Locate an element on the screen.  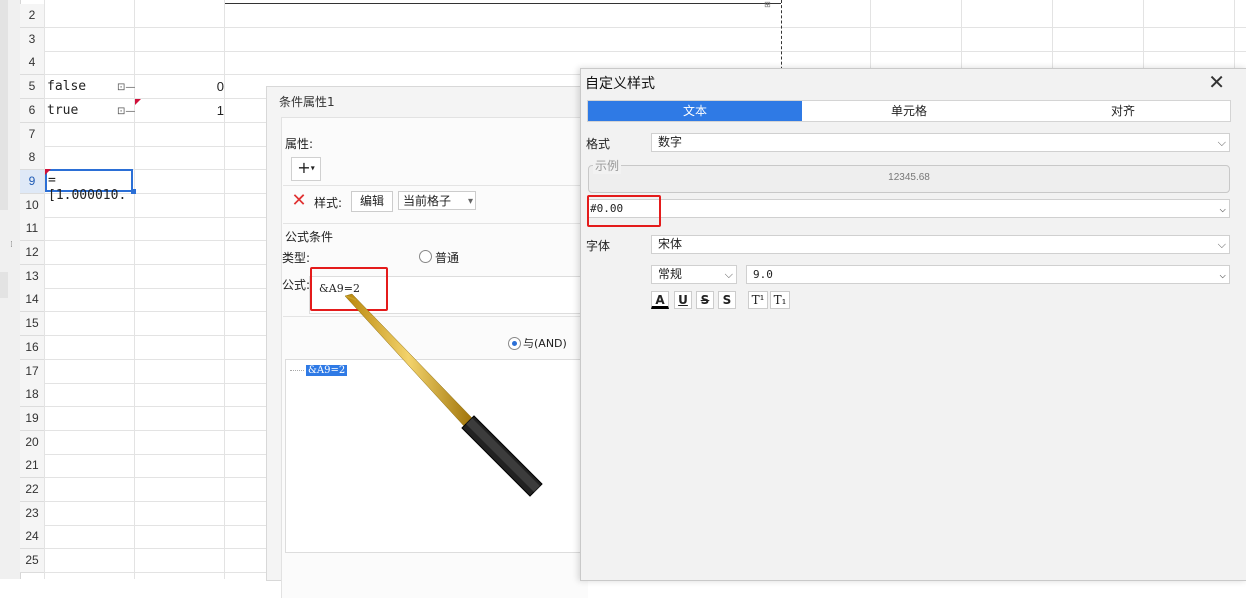
edit-button: 编辑 is located at coordinates (372, 201).